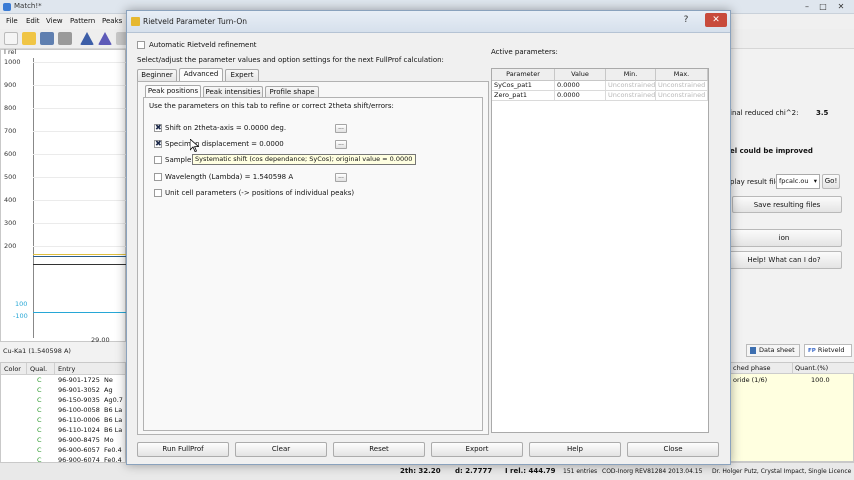 The height and width of the screenshot is (480, 854). What do you see at coordinates (54, 21) in the screenshot?
I see `menu-view: View` at bounding box center [54, 21].